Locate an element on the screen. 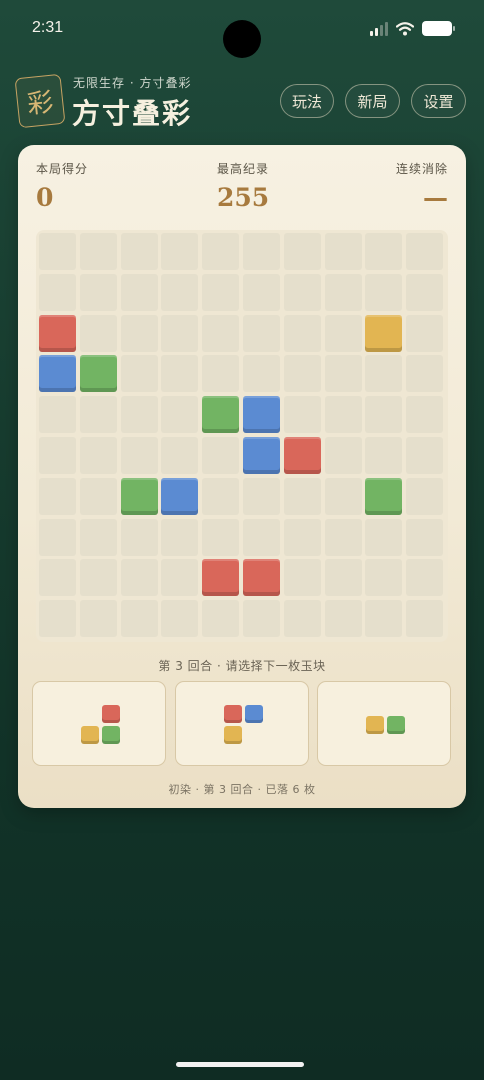 The height and width of the screenshot is (1080, 484). tile-red is located at coordinates (261, 578).